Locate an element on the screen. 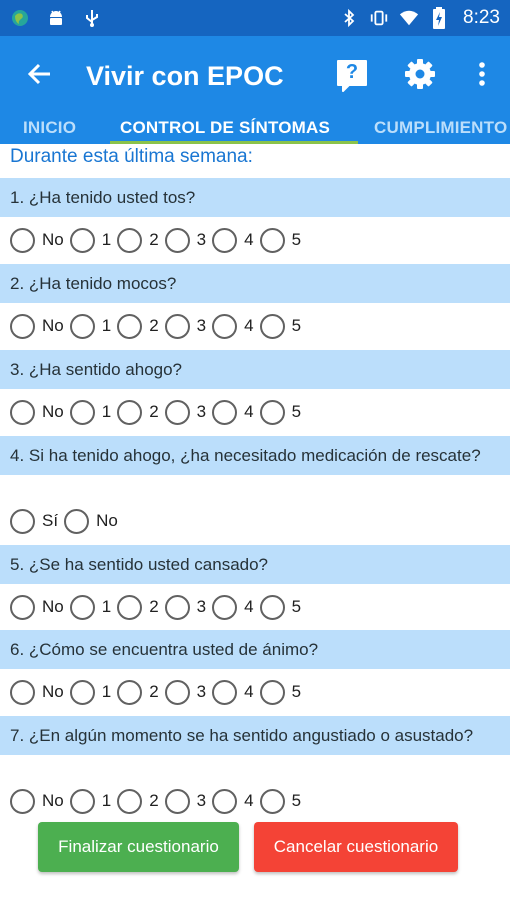 This screenshot has height=900, width=510. app-bar: Vivir con EPOC ? is located at coordinates (255, 76).